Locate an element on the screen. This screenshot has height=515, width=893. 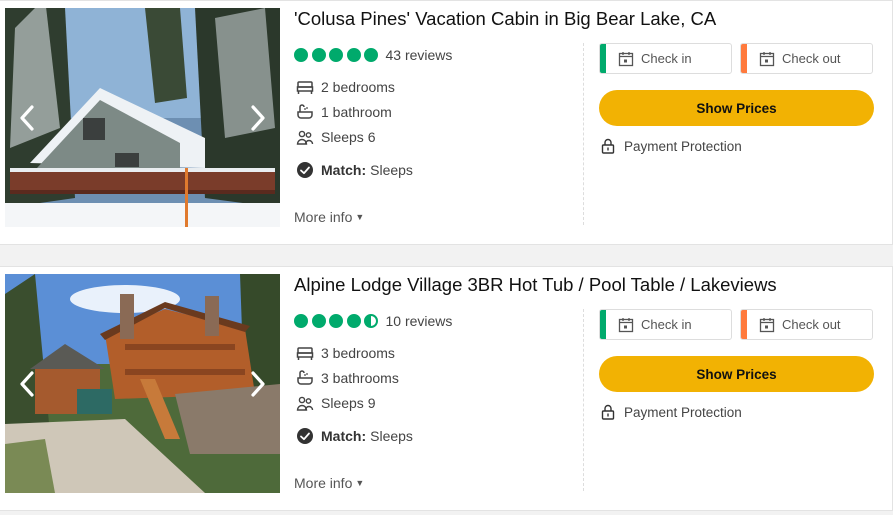
rating-half-bubble-icon is located at coordinates (371, 321).